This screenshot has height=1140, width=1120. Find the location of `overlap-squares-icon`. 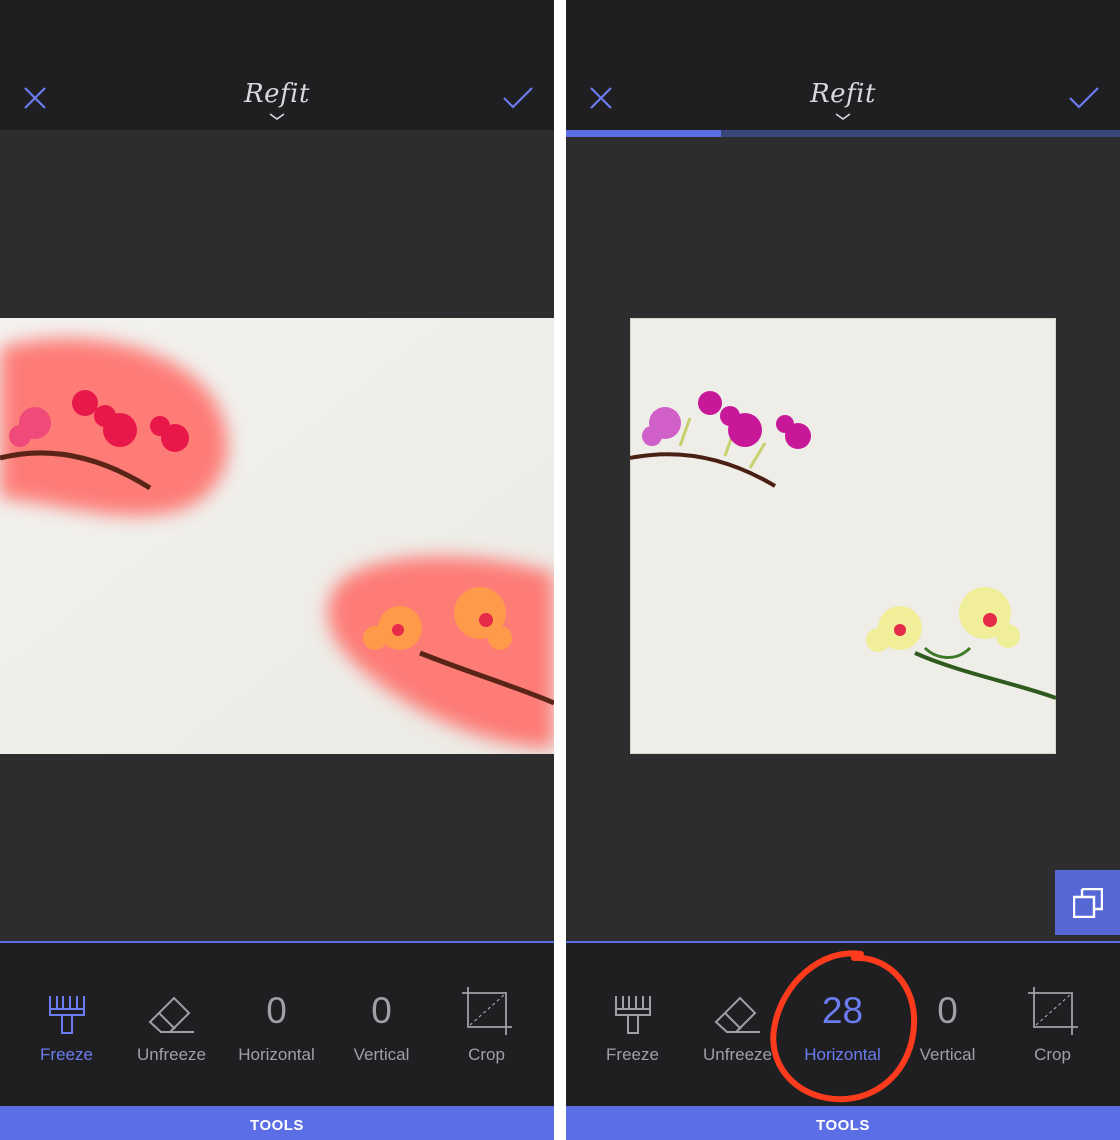

overlap-squares-icon is located at coordinates (1087, 902).